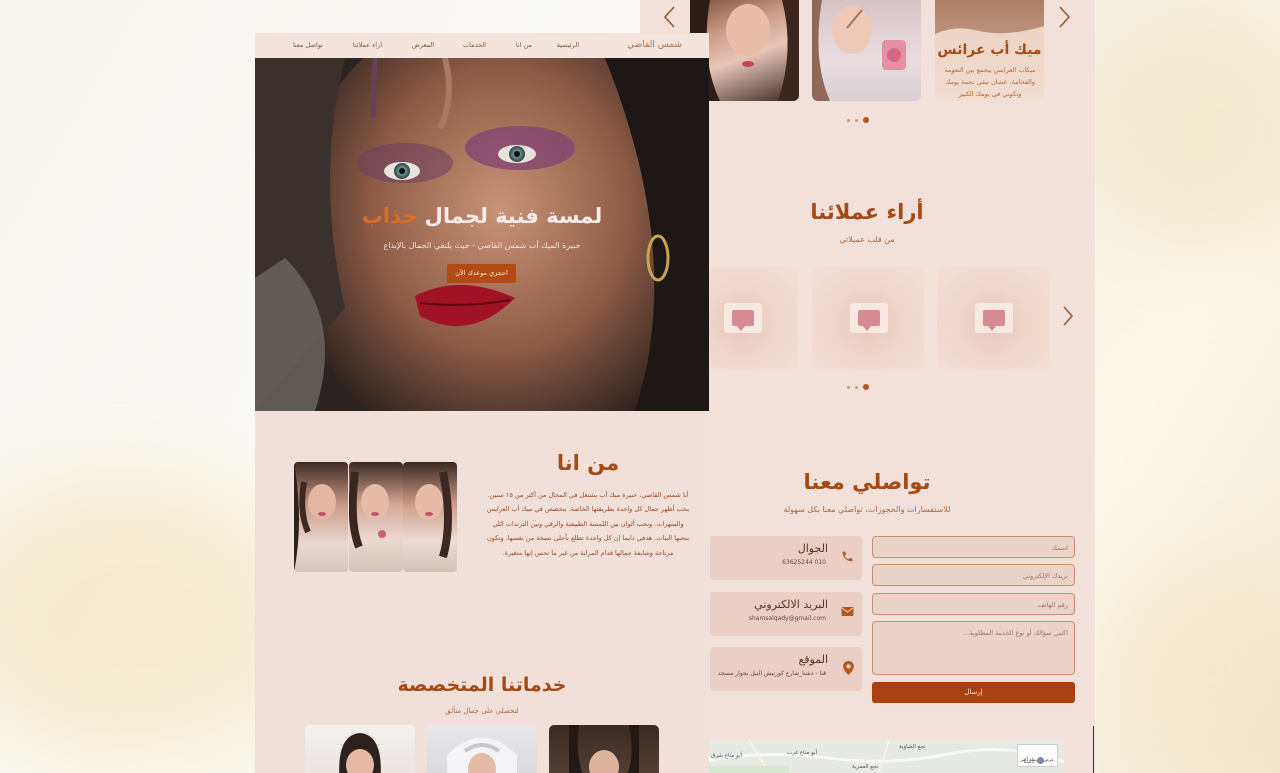 The width and height of the screenshot is (1280, 773). I want to click on nav-link-contact: تواصل معنا, so click(308, 45).